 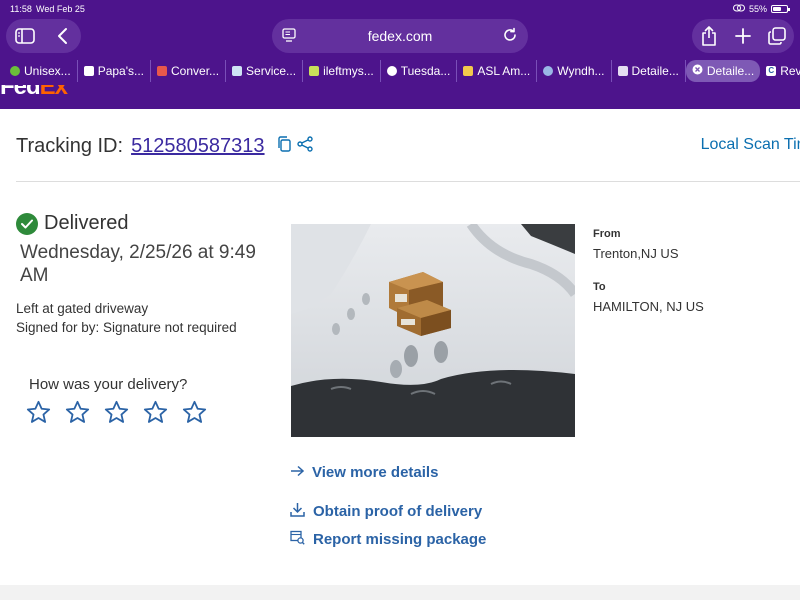 I want to click on share-icon, so click(x=304, y=146).